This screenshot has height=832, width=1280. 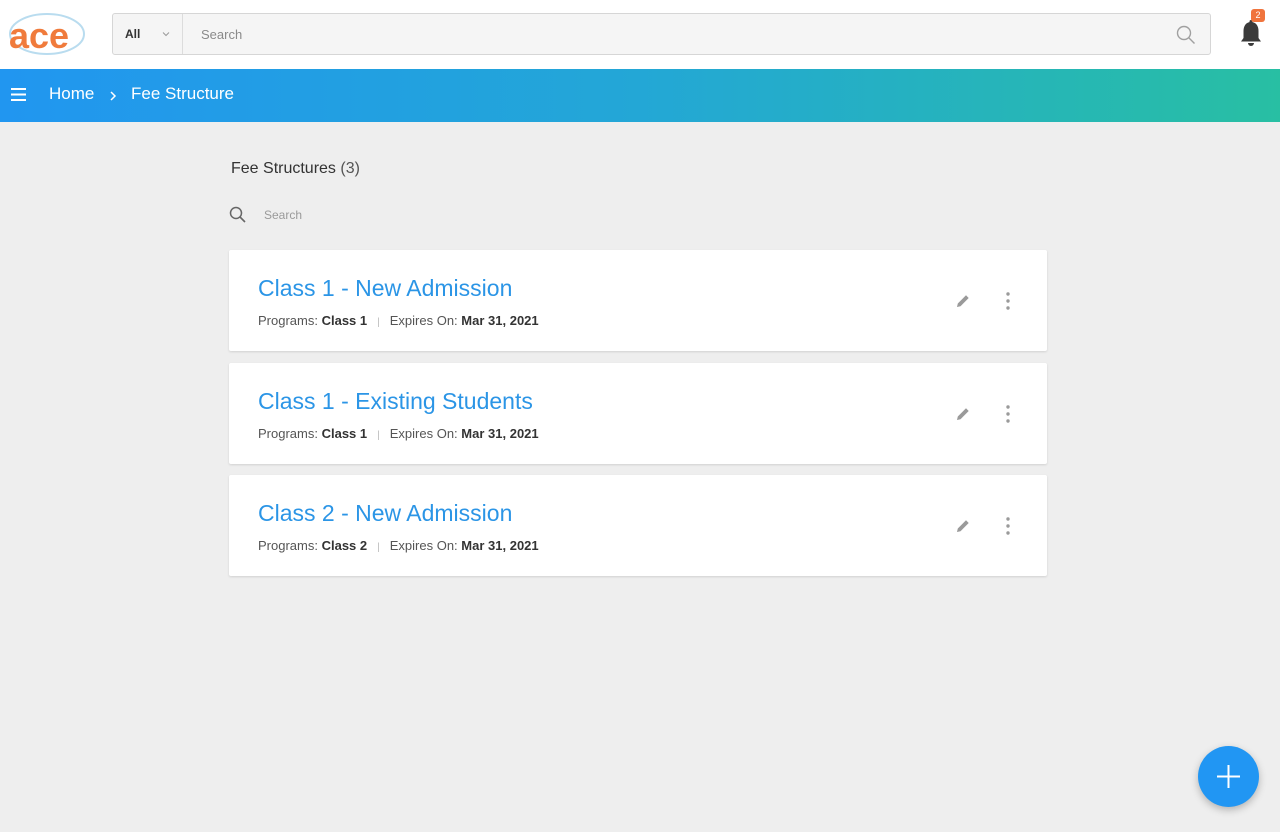 What do you see at coordinates (403, 215) in the screenshot?
I see `list-search-input` at bounding box center [403, 215].